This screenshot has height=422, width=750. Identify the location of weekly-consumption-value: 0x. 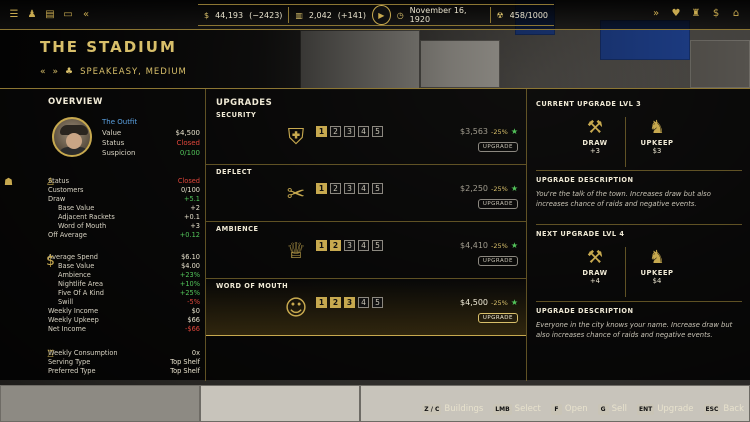
(195, 353).